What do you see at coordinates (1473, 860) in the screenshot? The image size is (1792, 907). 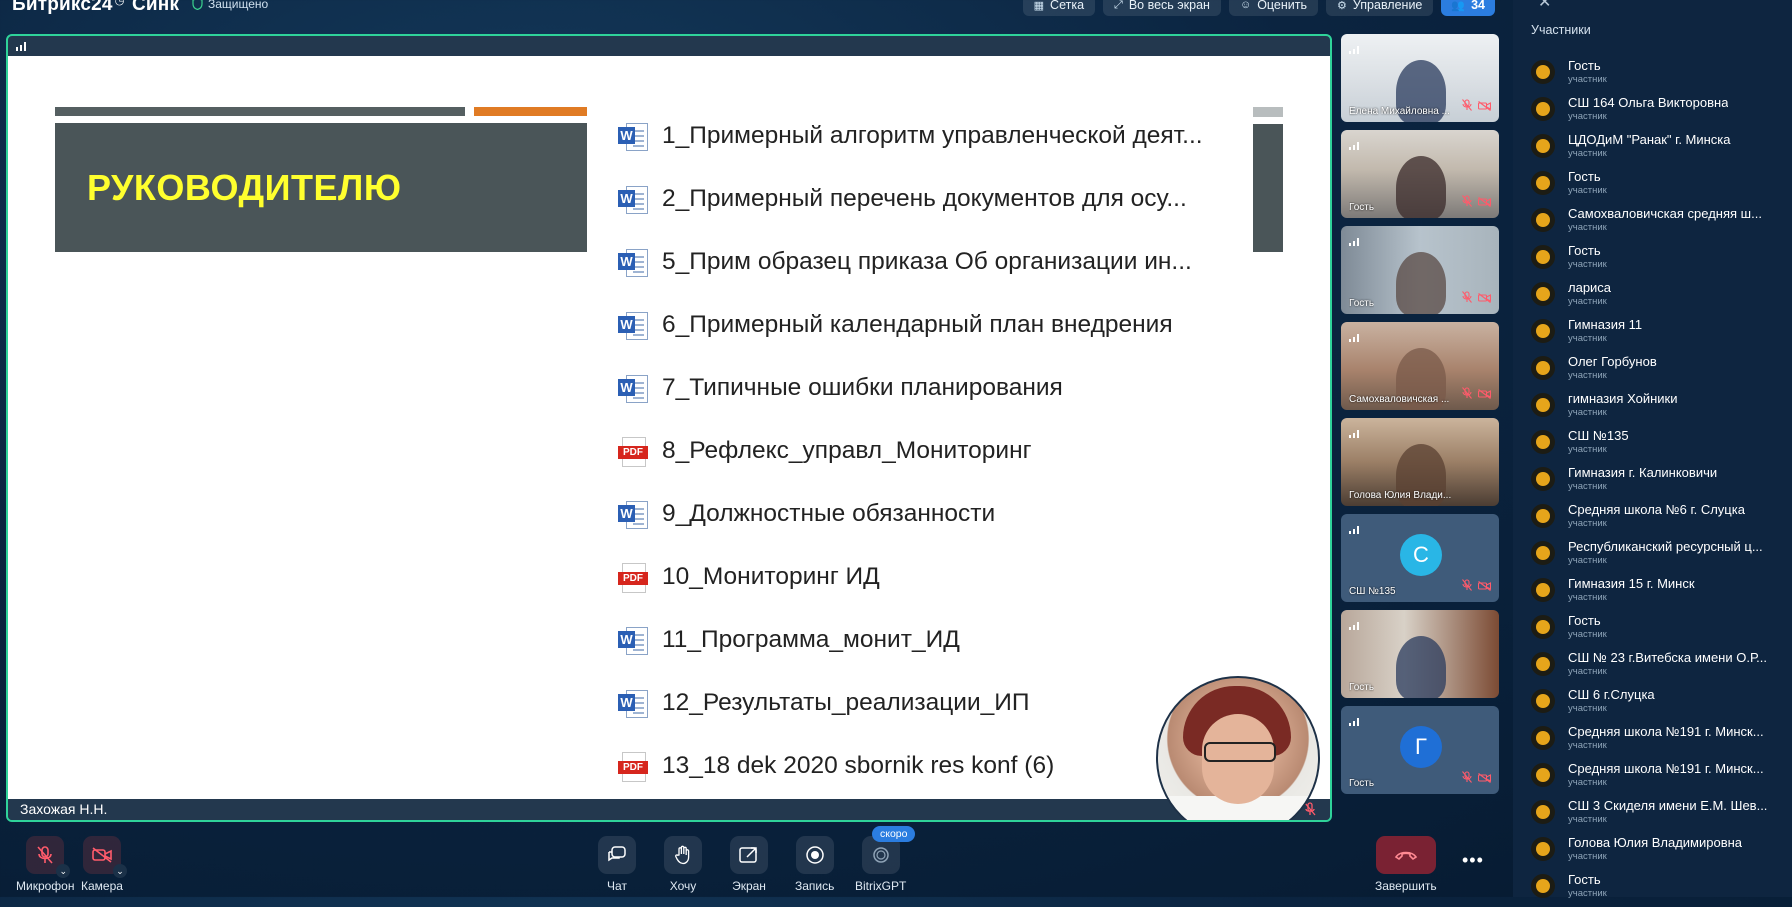 I see `more-options-icon: •••` at bounding box center [1473, 860].